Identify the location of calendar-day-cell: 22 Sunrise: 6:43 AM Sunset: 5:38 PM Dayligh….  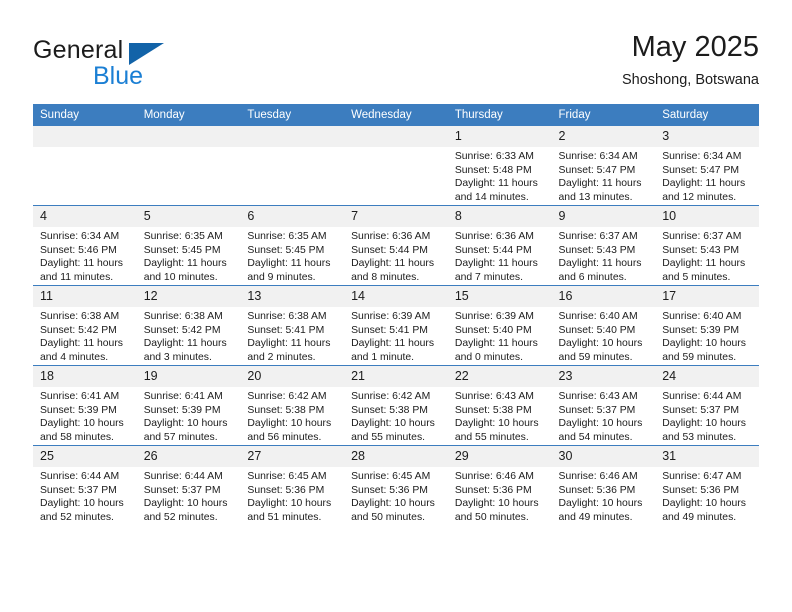
(499, 405).